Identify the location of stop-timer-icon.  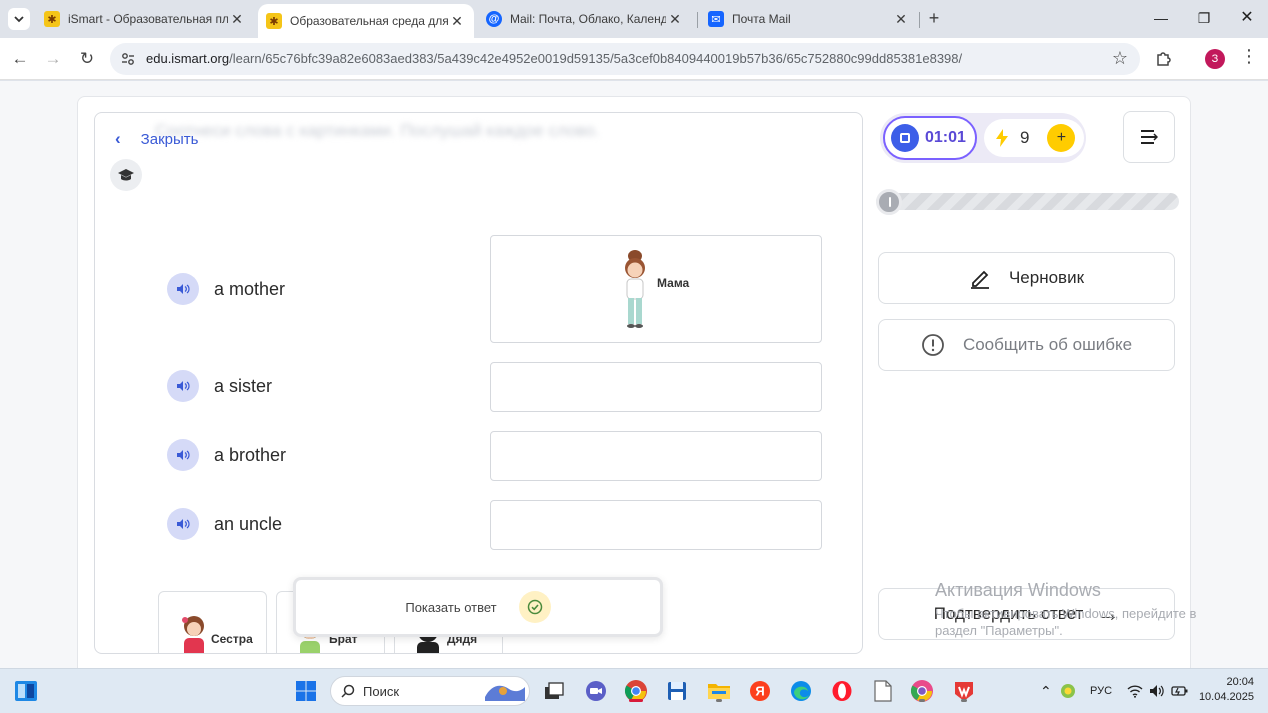
(905, 138).